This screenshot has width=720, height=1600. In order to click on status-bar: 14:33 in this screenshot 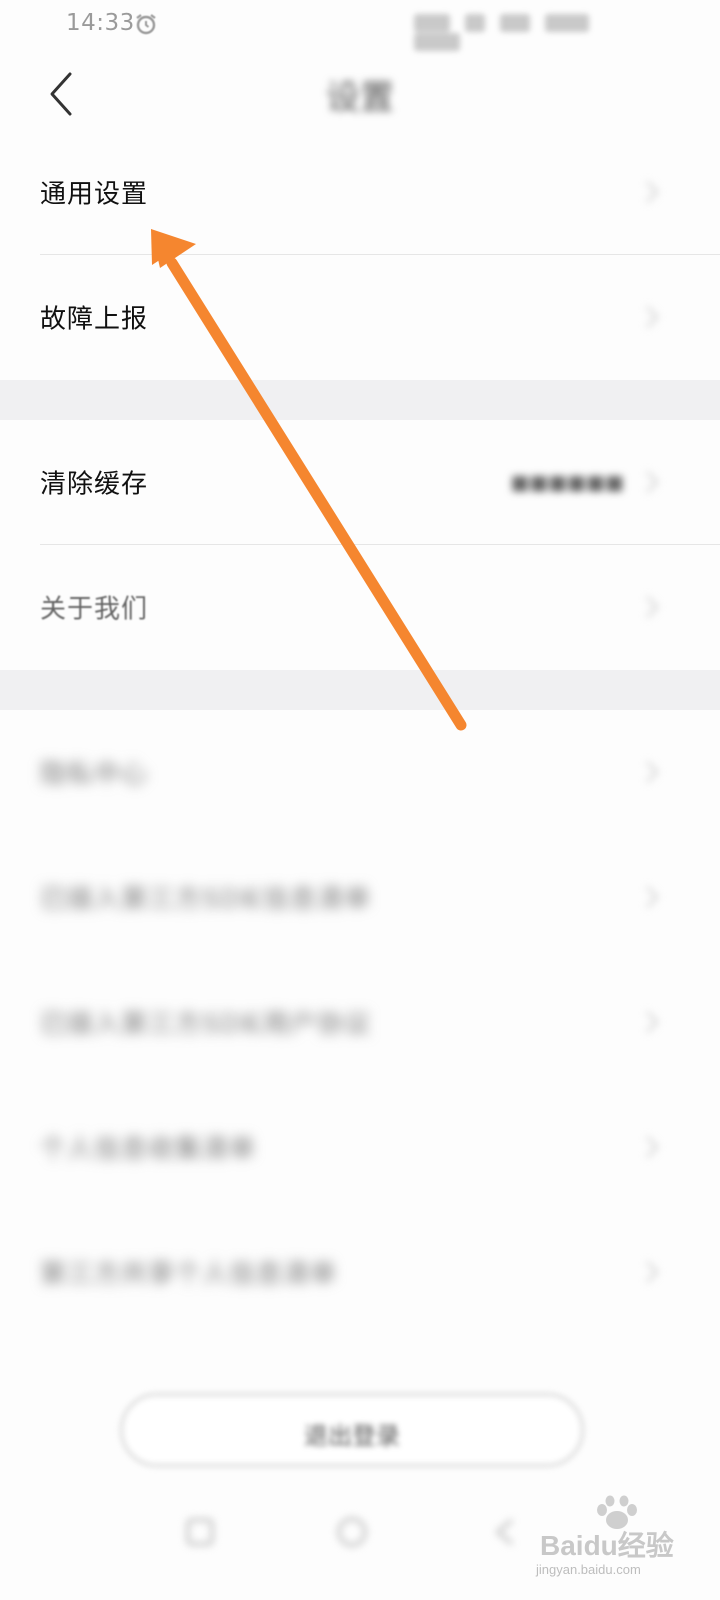, I will do `click(360, 26)`.